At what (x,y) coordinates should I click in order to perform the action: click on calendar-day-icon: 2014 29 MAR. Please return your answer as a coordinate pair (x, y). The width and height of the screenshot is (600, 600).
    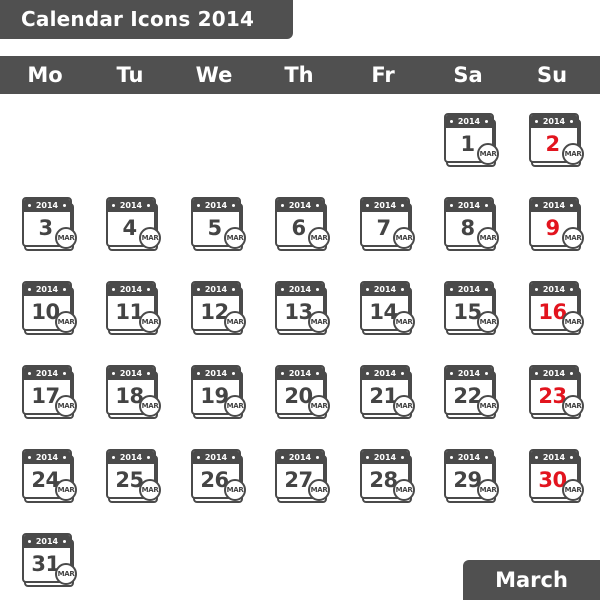
    Looking at the image, I should click on (475, 480).